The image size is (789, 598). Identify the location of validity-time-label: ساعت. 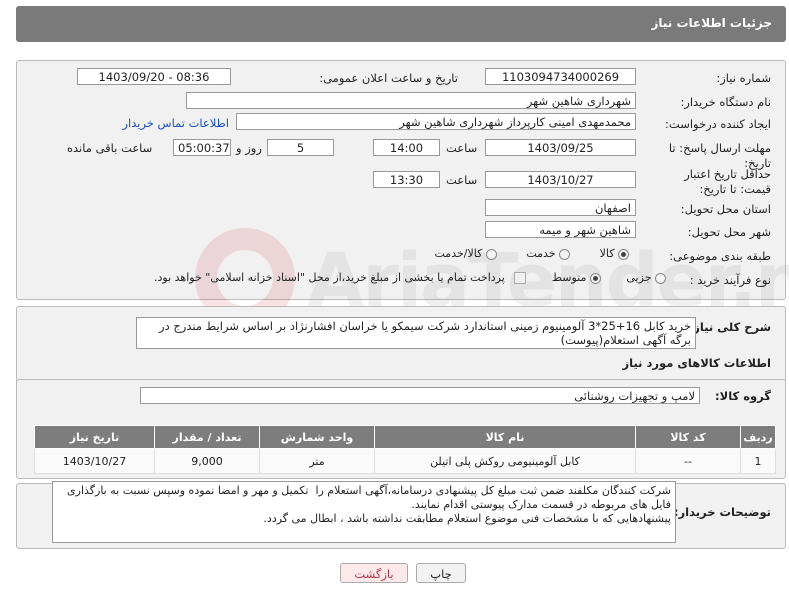
(462, 180).